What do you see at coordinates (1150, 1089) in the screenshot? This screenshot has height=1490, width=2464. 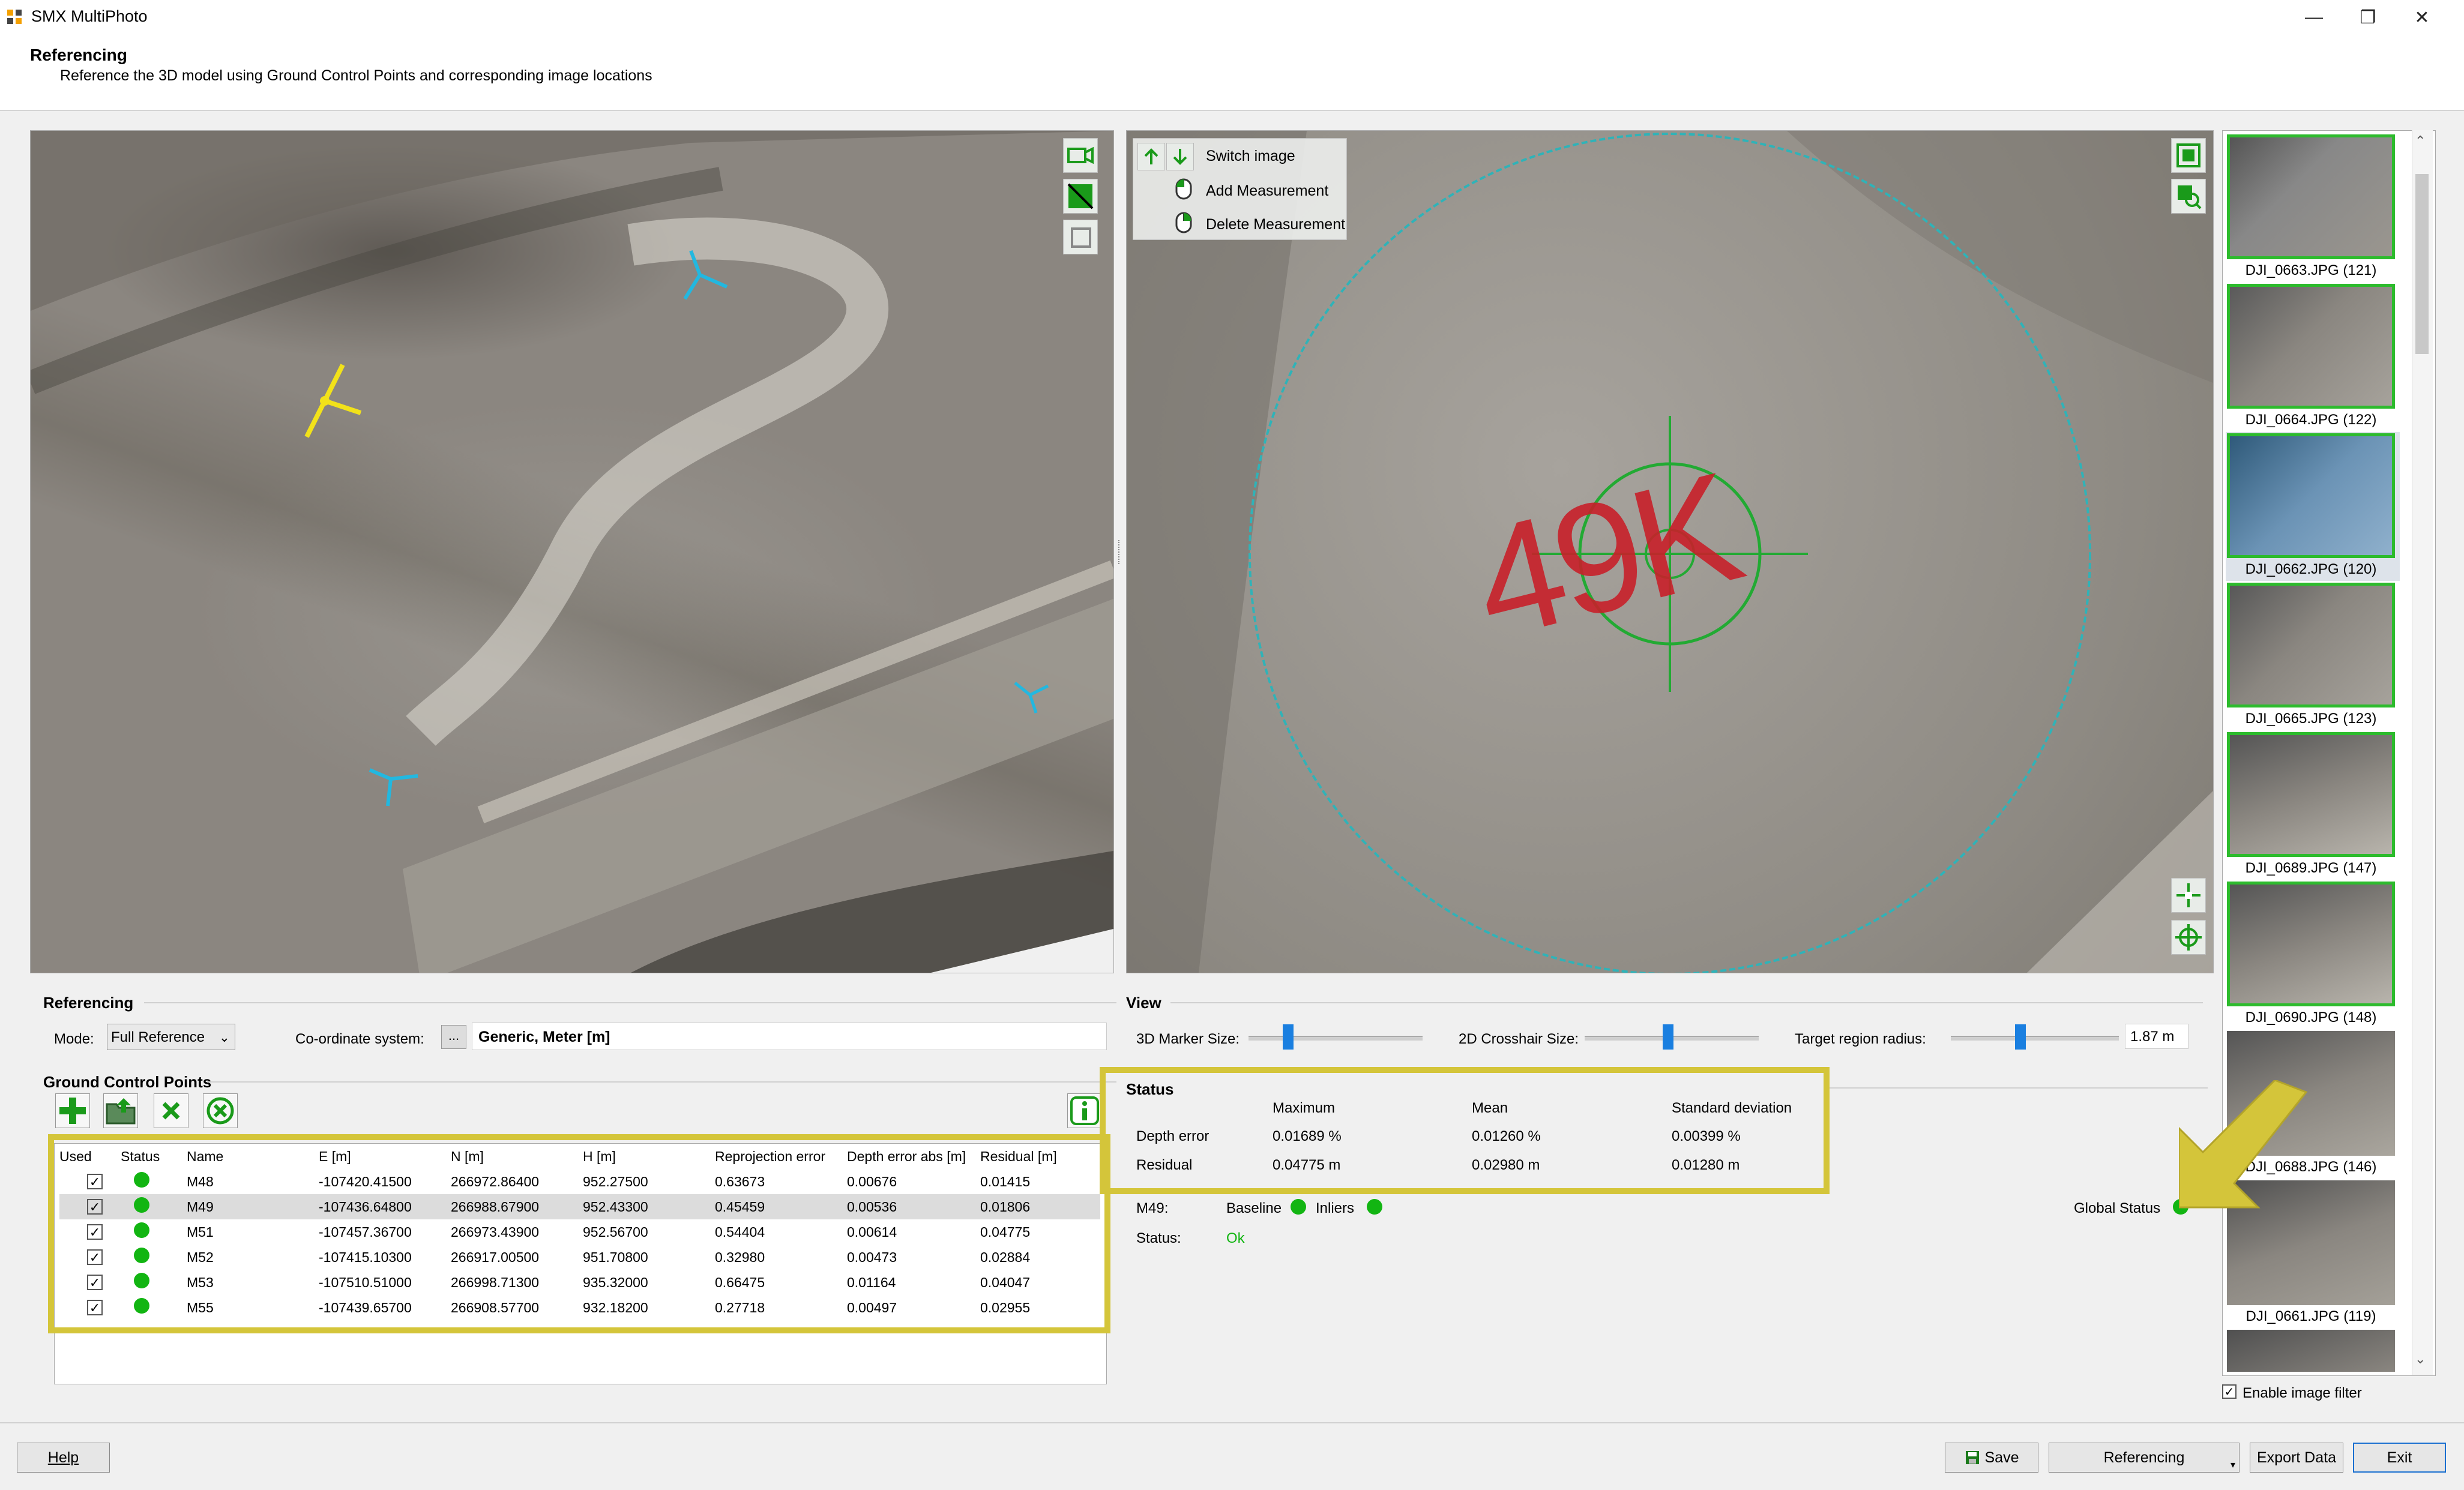 I see `status-section-title: Status` at bounding box center [1150, 1089].